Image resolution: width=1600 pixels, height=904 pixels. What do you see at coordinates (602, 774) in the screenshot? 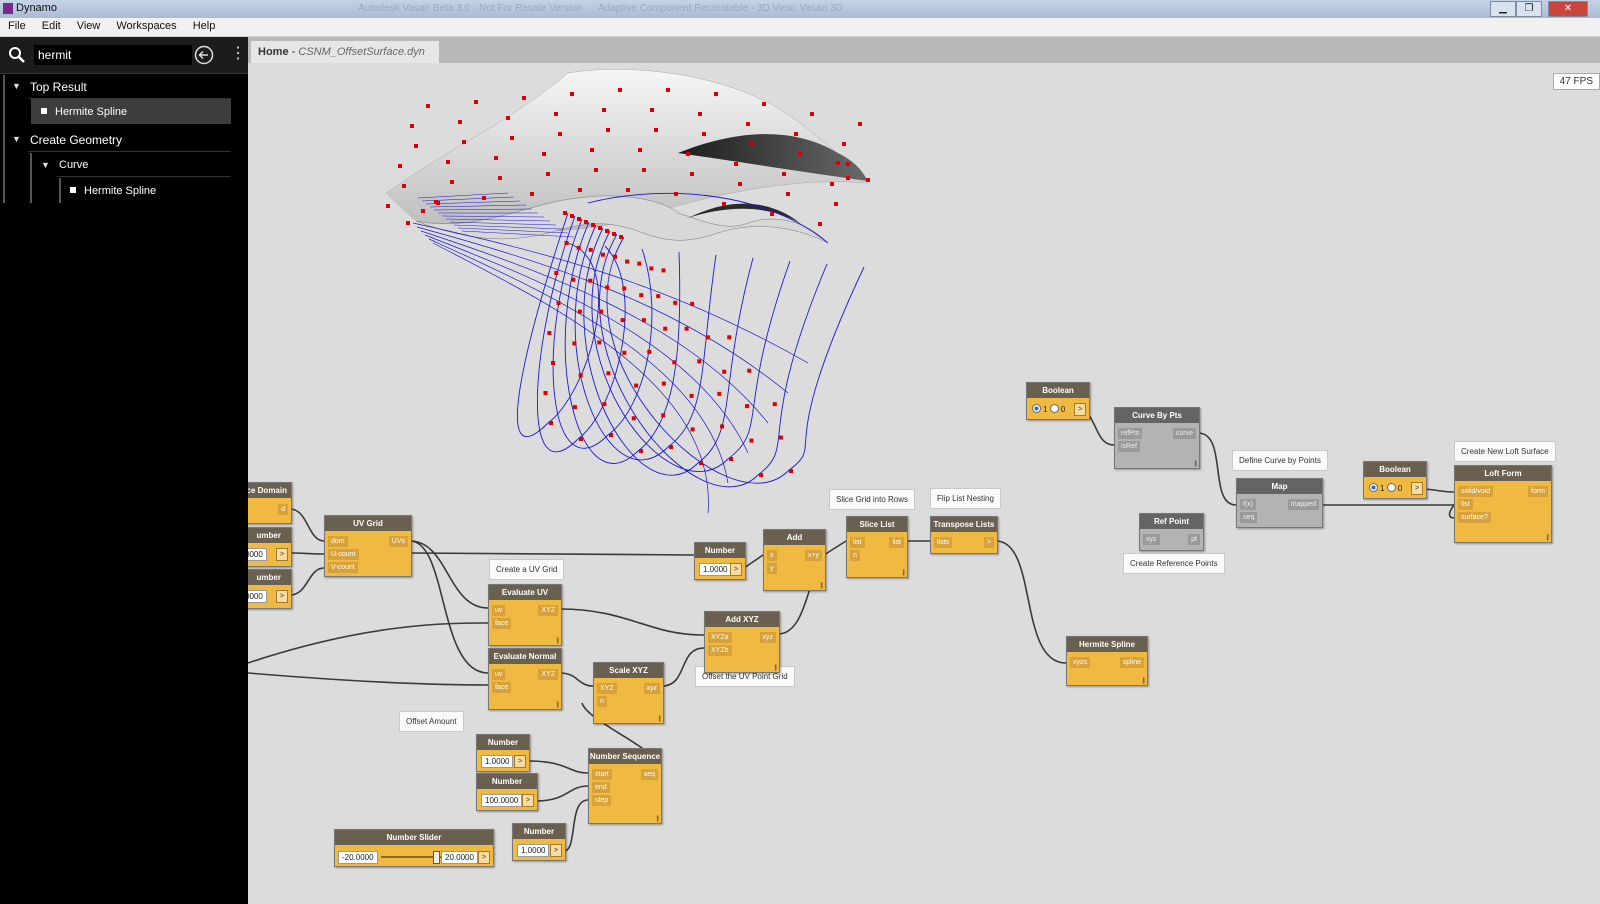
I see `input-port: start` at bounding box center [602, 774].